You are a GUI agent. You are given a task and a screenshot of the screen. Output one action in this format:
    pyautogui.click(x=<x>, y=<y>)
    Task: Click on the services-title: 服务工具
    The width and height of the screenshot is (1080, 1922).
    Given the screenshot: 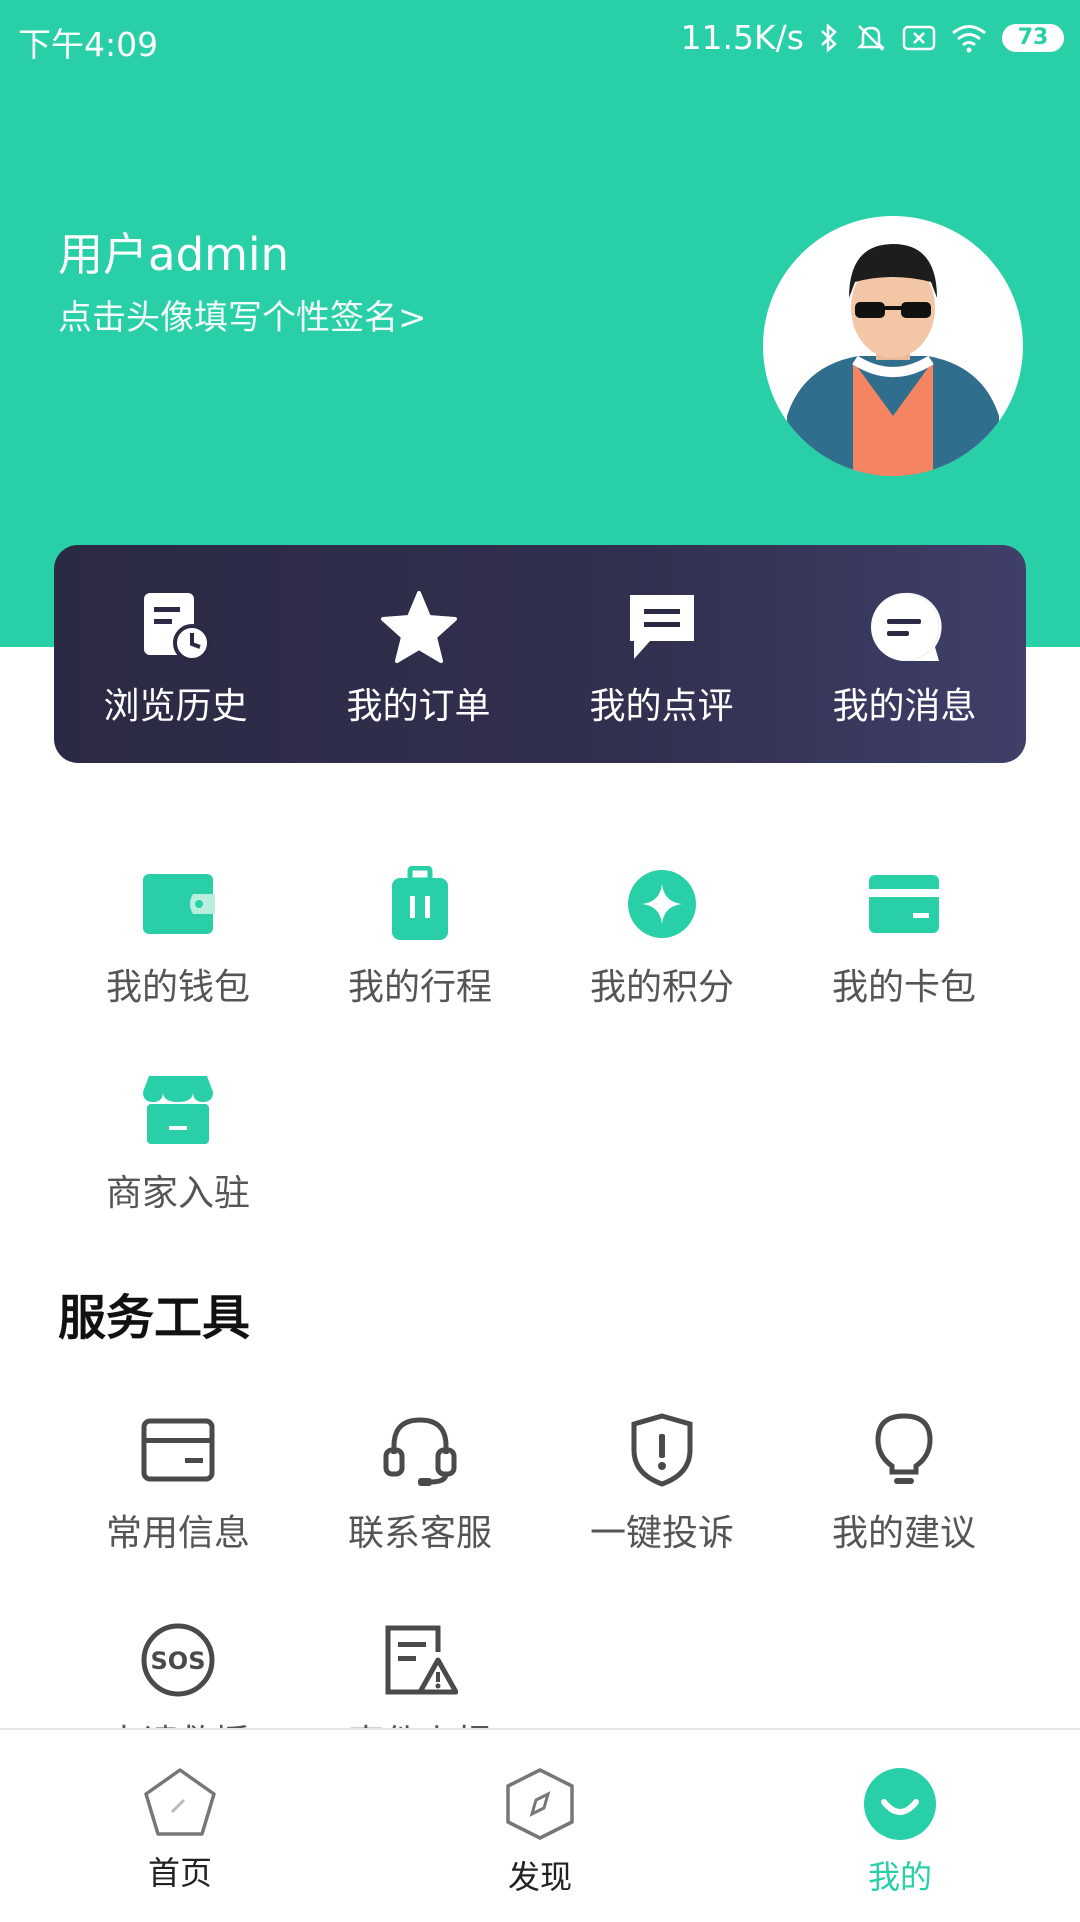 What is the action you would take?
    pyautogui.click(x=154, y=1318)
    